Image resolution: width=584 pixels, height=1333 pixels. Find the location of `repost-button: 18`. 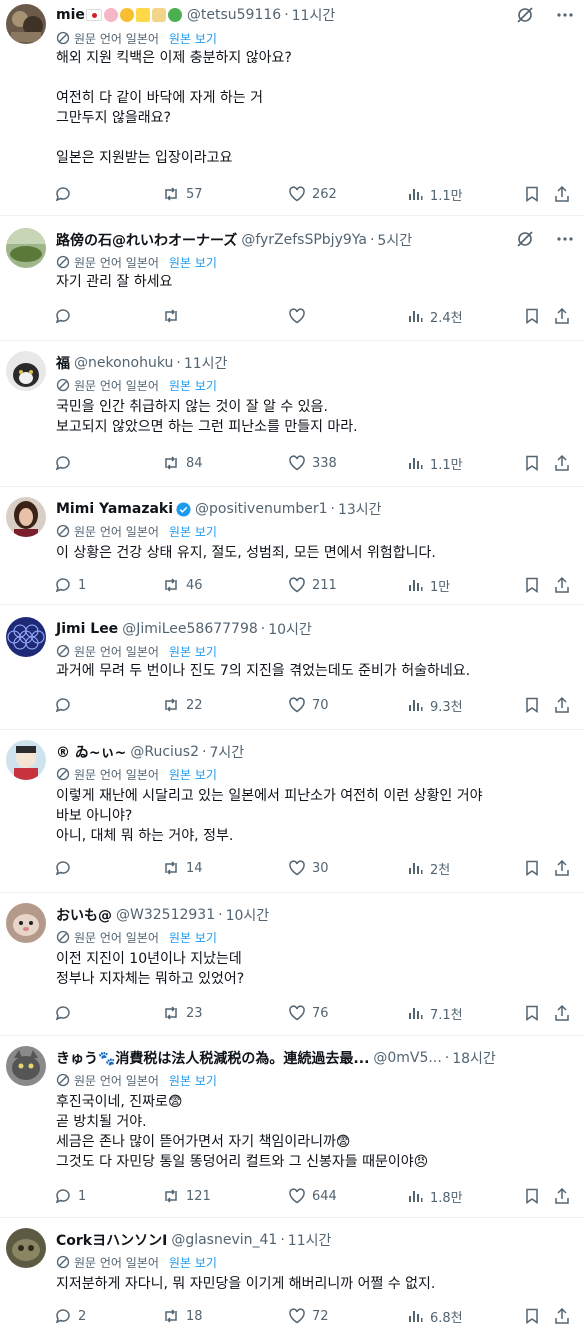

repost-button: 18 is located at coordinates (182, 1316).